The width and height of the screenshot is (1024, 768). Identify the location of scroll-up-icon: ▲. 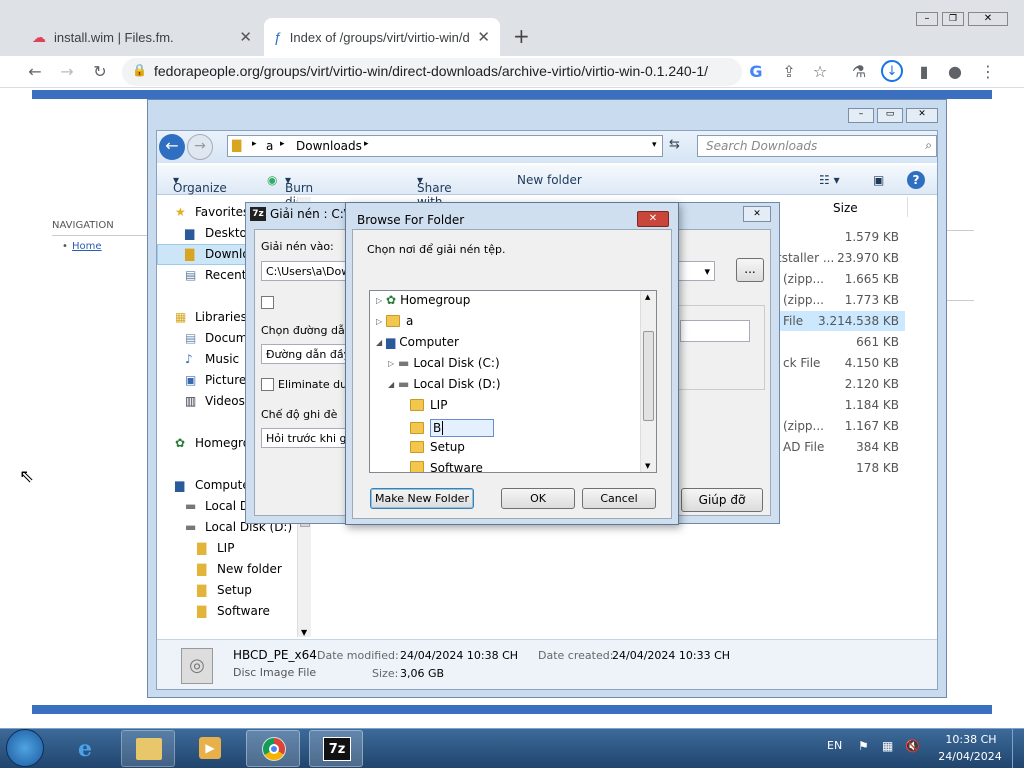
(647, 297).